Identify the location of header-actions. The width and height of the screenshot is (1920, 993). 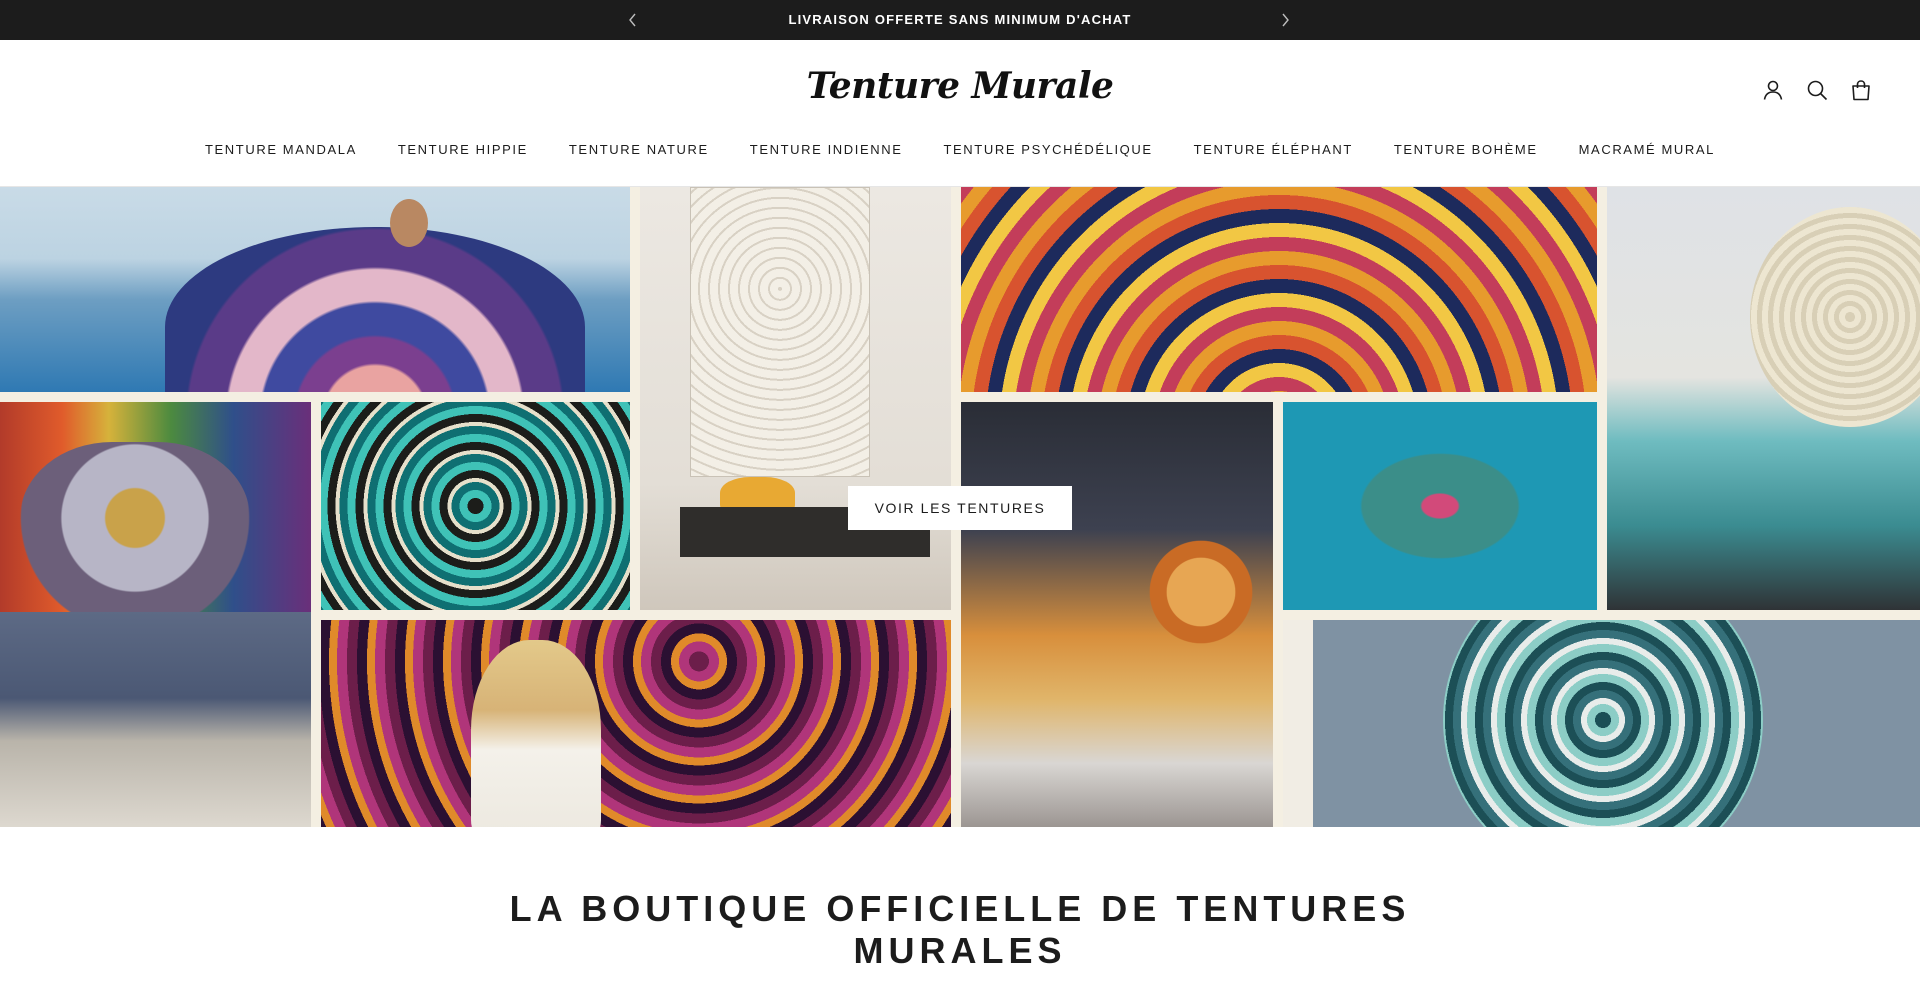
(1817, 90).